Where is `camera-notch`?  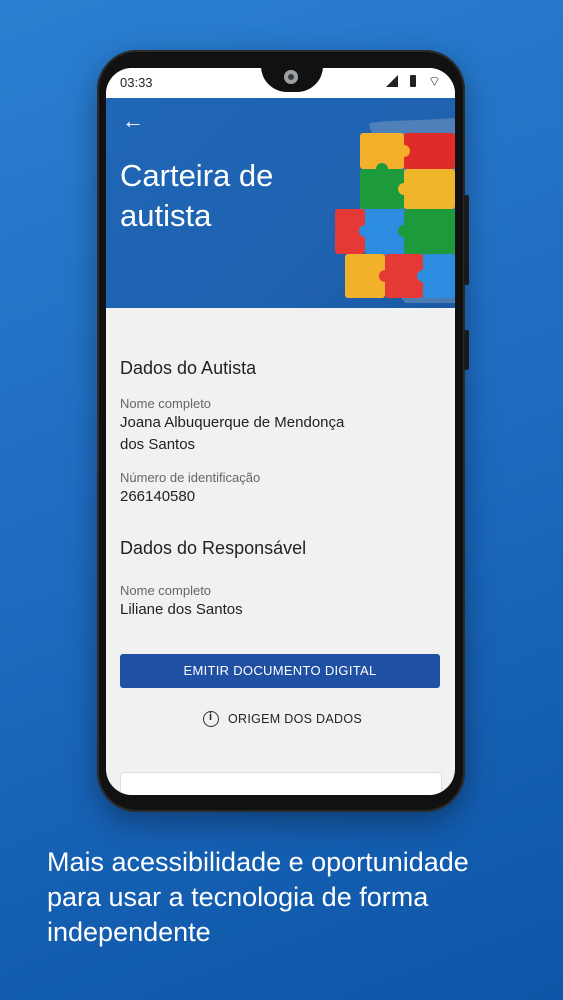 camera-notch is located at coordinates (292, 80).